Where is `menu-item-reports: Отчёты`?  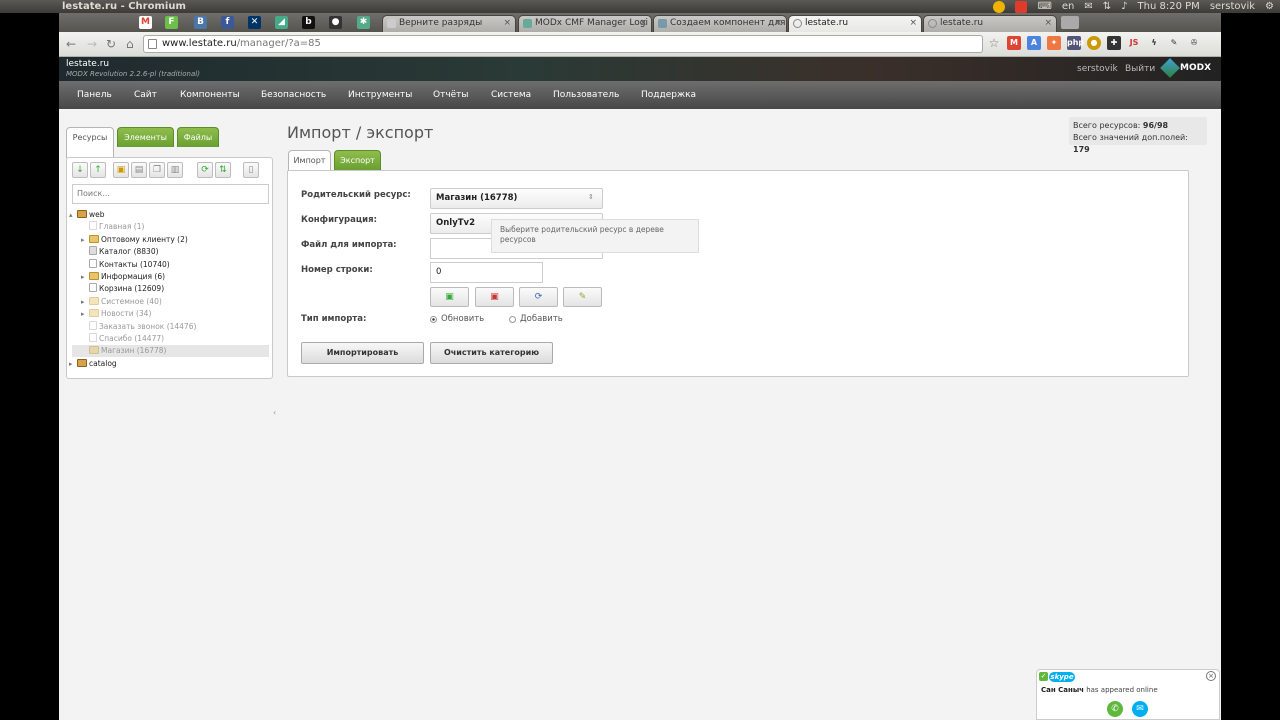 menu-item-reports: Отчёты is located at coordinates (451, 95).